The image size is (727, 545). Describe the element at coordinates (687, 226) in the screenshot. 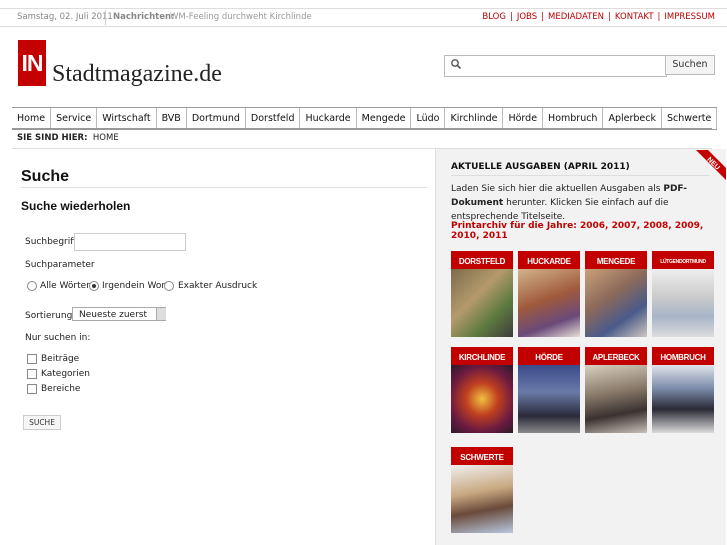

I see `archive-year-2009: 2009` at that location.